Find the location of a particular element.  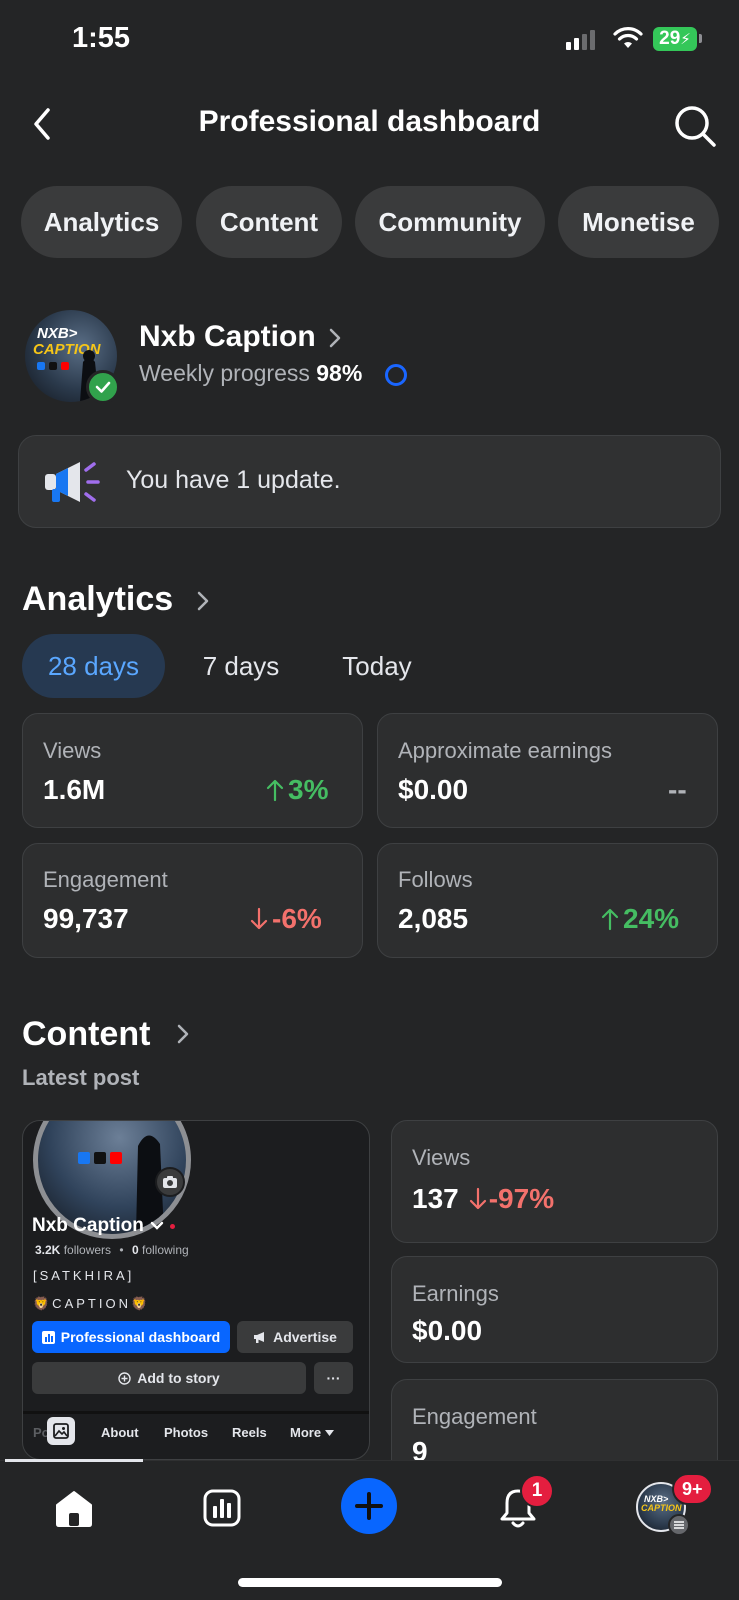

post-profile-name-row: Nxb Caption is located at coordinates (103, 1226).